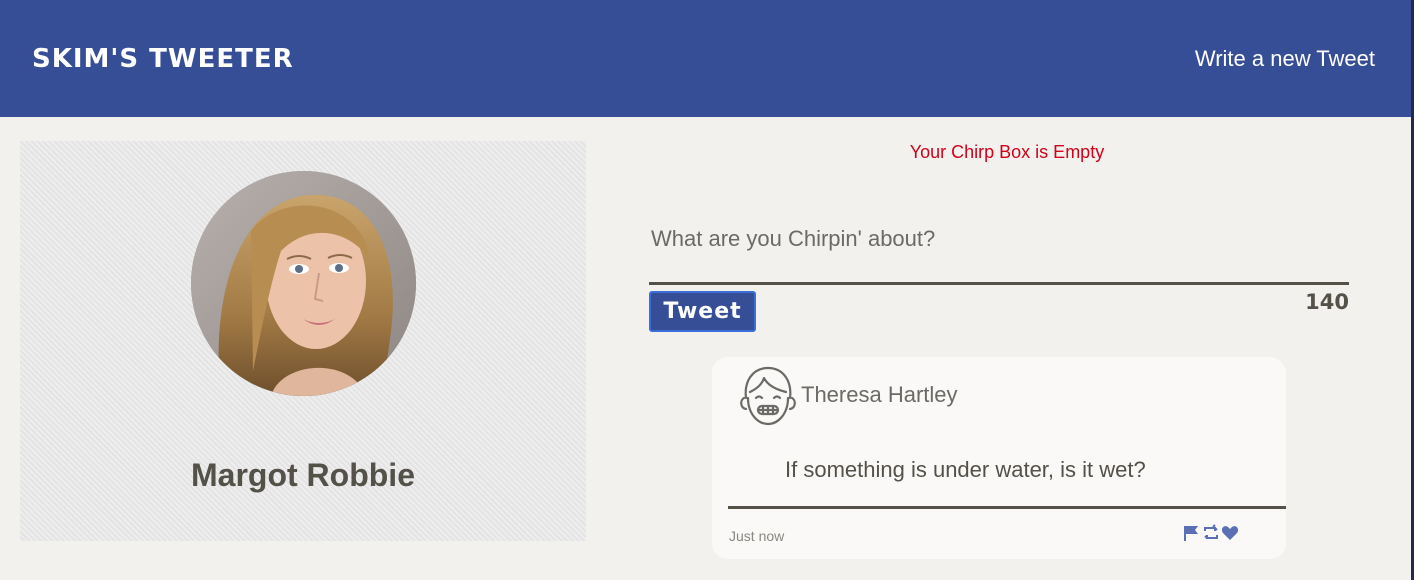 The height and width of the screenshot is (580, 1414). What do you see at coordinates (1192, 533) in the screenshot?
I see `flag-icon` at bounding box center [1192, 533].